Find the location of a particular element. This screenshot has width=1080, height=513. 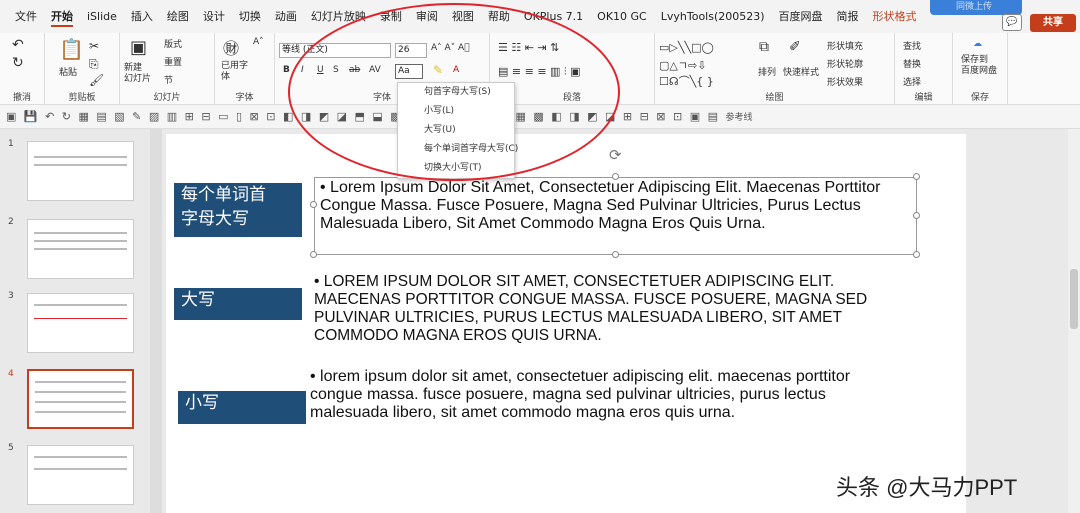

case-menu-item: 句首字母大写(S) is located at coordinates (456, 92).